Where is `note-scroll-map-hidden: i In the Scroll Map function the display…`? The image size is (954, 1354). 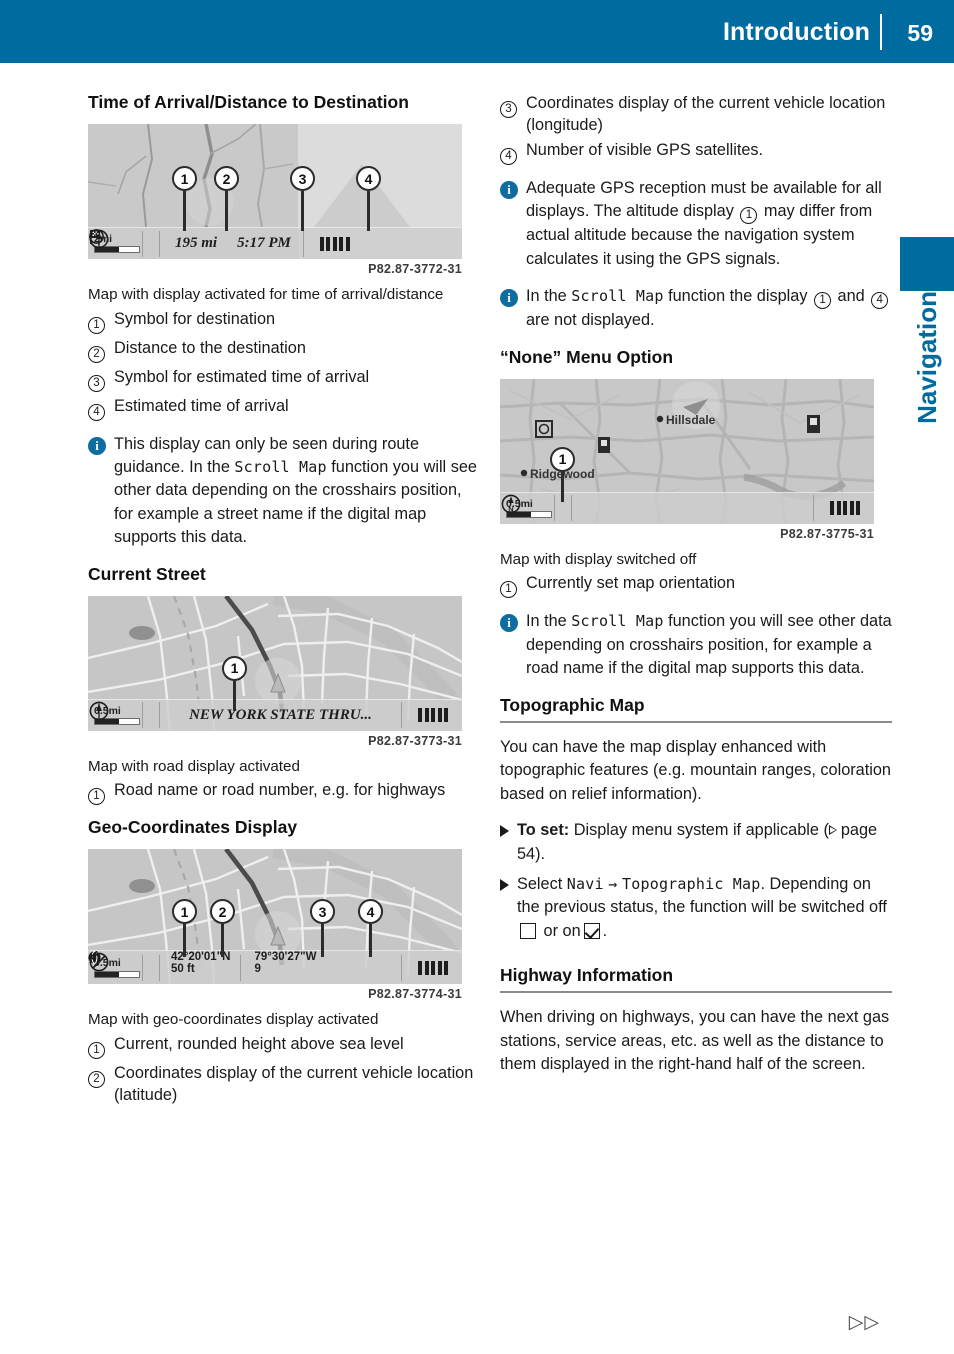 note-scroll-map-hidden: i In the Scroll Map function the display… is located at coordinates (696, 308).